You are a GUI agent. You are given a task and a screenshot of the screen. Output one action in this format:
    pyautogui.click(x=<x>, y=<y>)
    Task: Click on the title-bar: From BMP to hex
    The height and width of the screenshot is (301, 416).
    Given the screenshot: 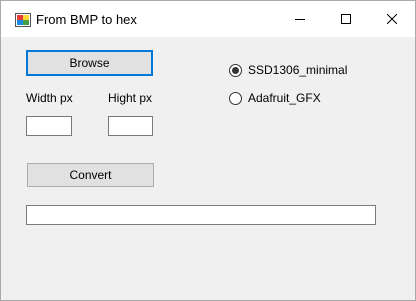 What is the action you would take?
    pyautogui.click(x=208, y=19)
    